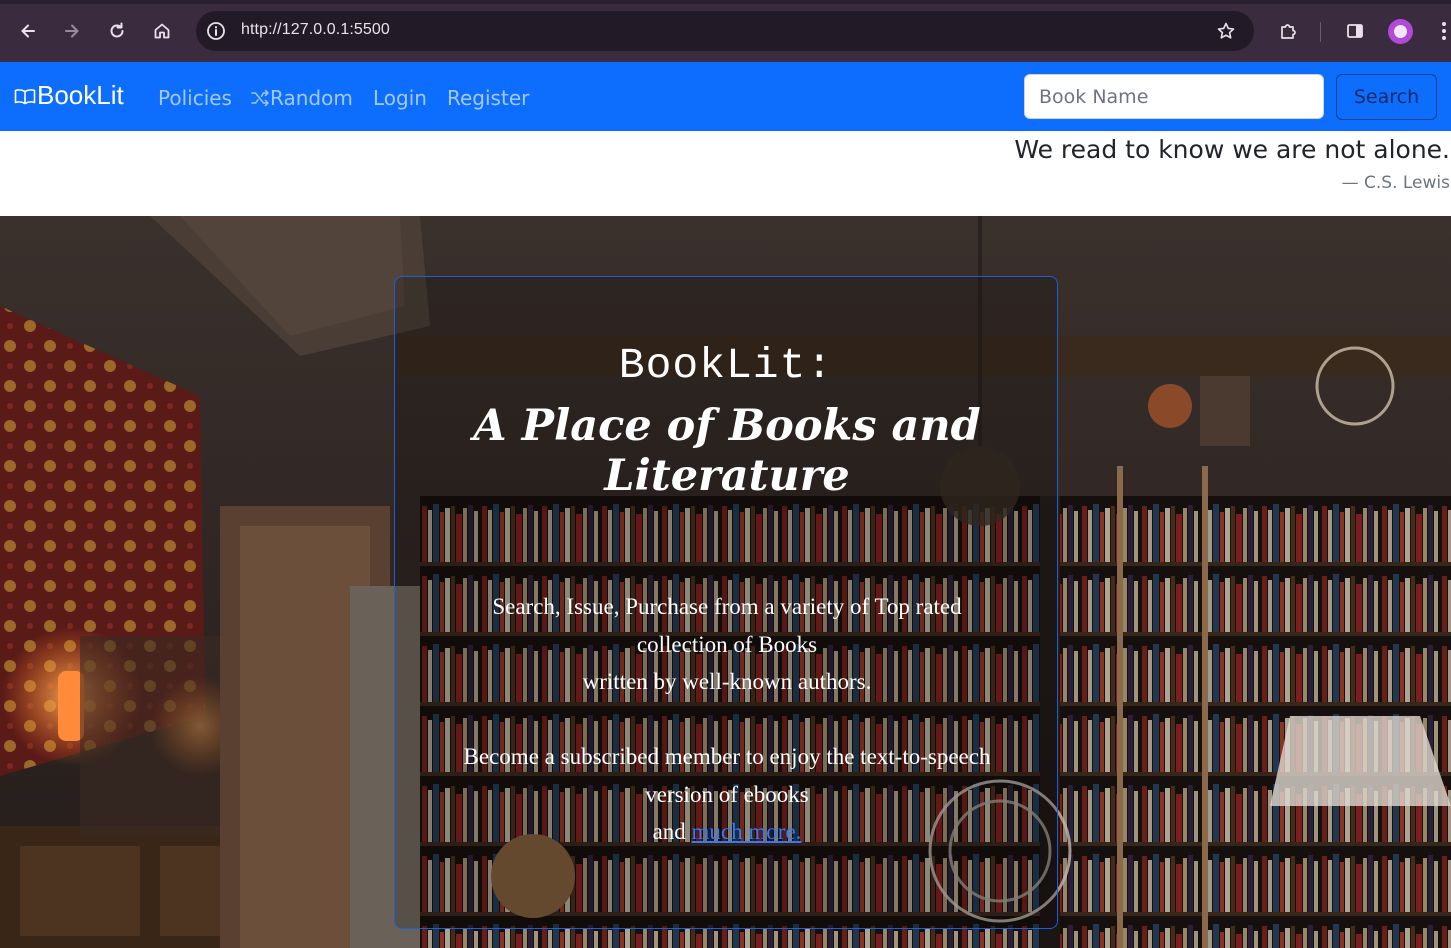 This screenshot has width=1451, height=948. I want to click on brand-name: BookLit, so click(80, 95).